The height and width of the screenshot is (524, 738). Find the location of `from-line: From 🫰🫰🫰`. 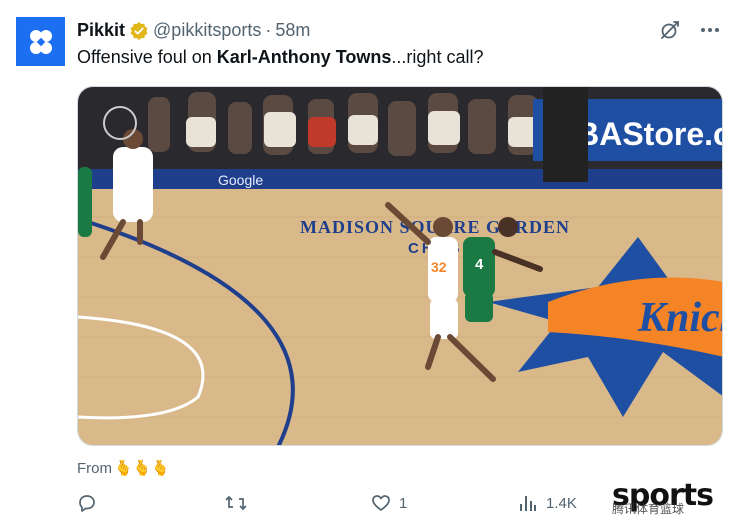

from-line: From 🫰🫰🫰 is located at coordinates (124, 468).